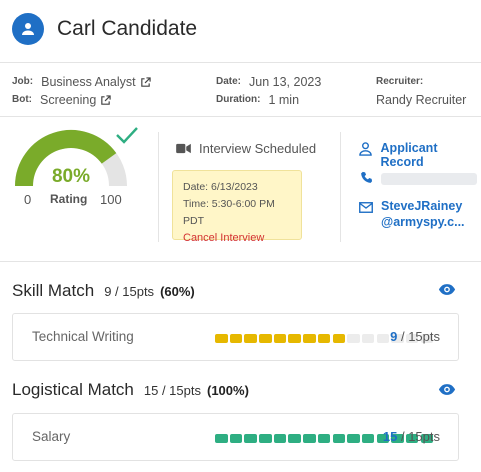  I want to click on interview-status-text: Interview Scheduled, so click(258, 148).